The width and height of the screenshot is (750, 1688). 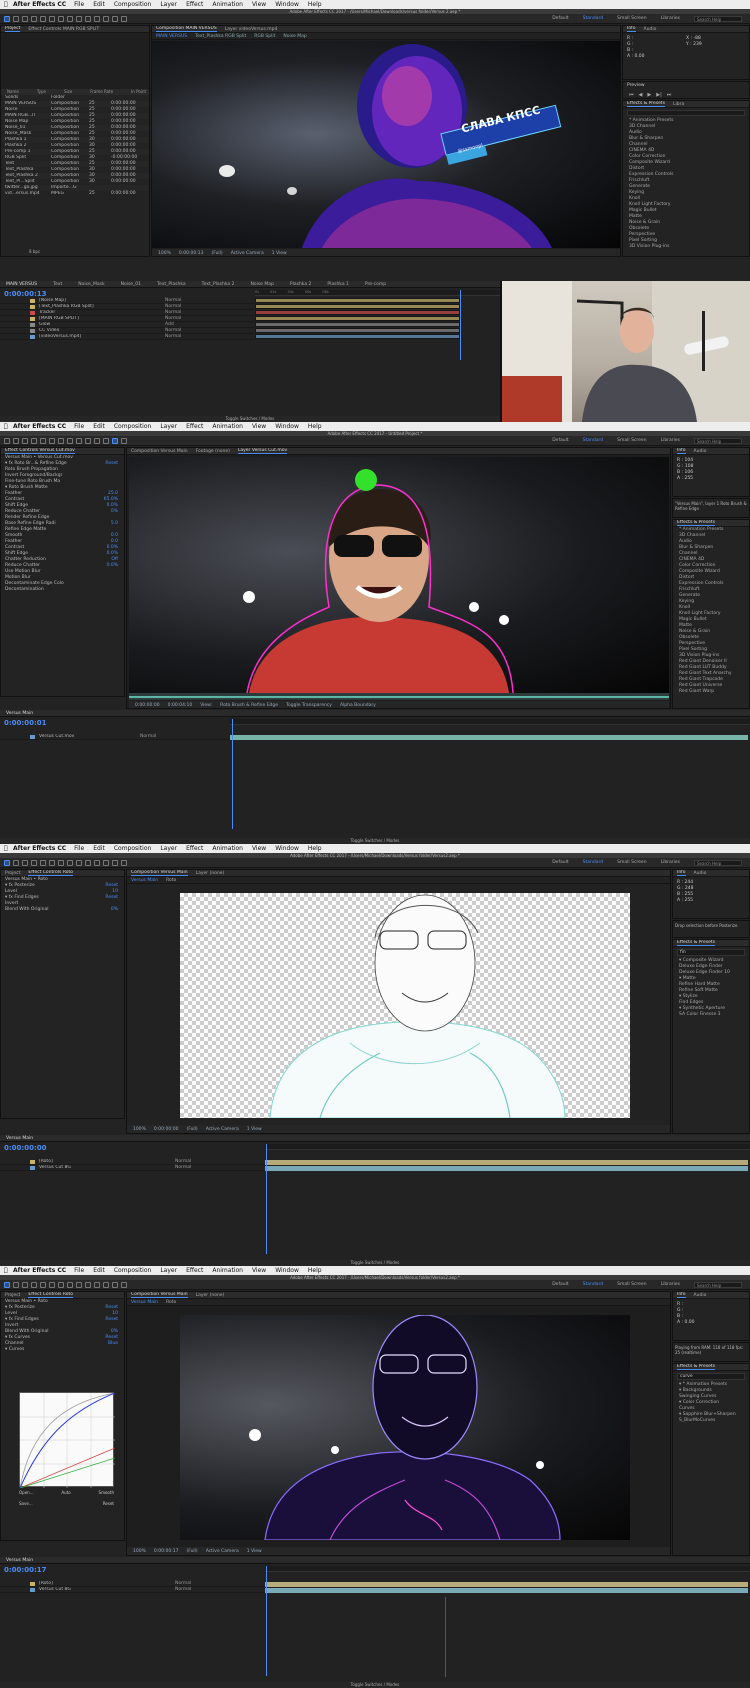 What do you see at coordinates (57, 284) in the screenshot?
I see `timeline-tab: Text` at bounding box center [57, 284].